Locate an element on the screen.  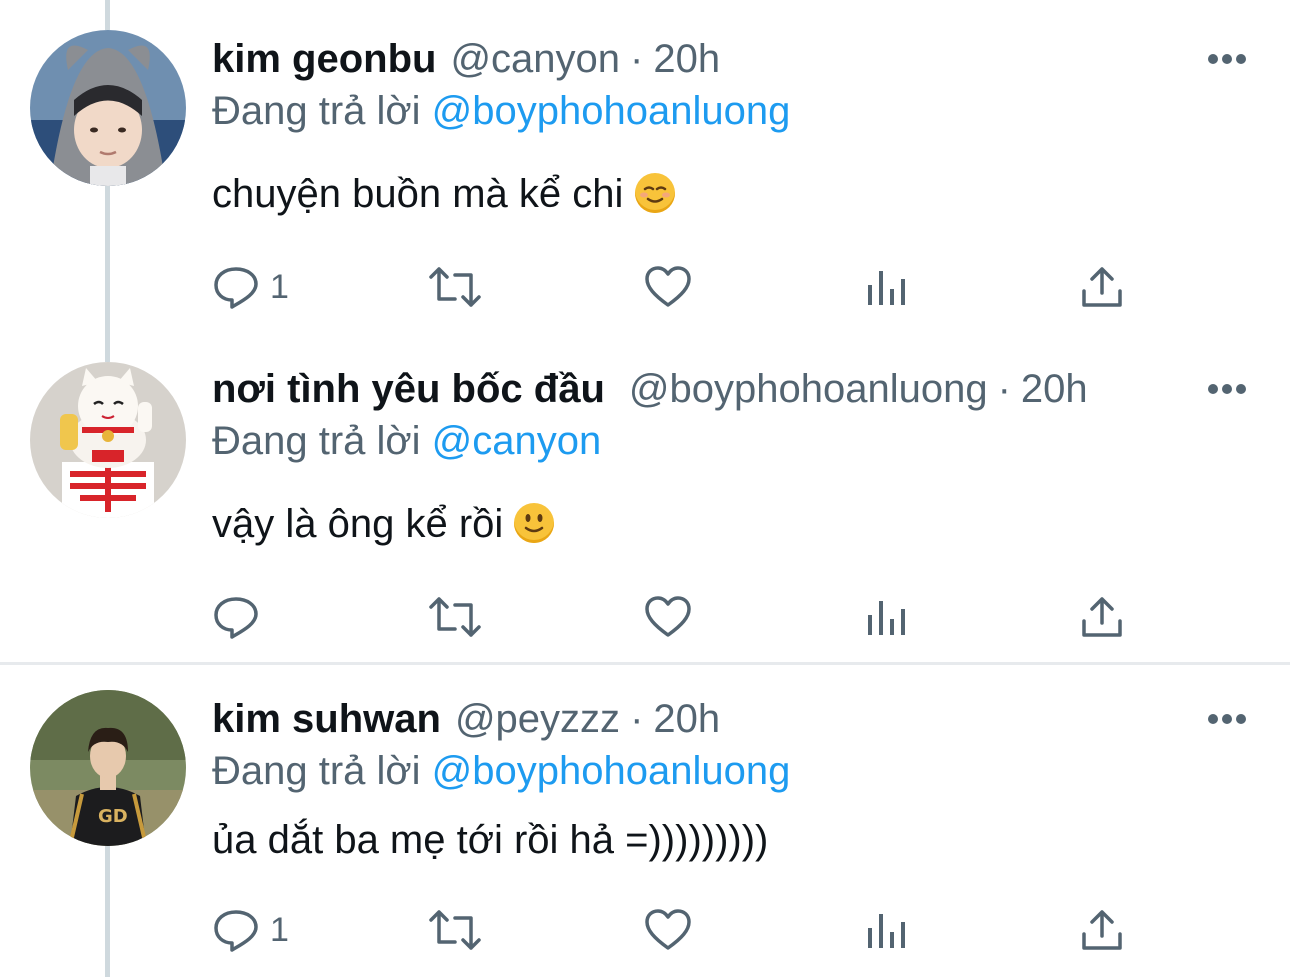
tweet-text: chuyện buồn mà kể chi is located at coordinates (443, 194).